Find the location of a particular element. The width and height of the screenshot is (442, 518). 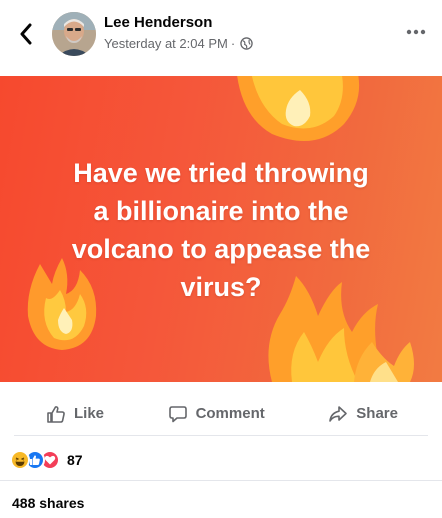

more-horizontal-icon is located at coordinates (416, 32).